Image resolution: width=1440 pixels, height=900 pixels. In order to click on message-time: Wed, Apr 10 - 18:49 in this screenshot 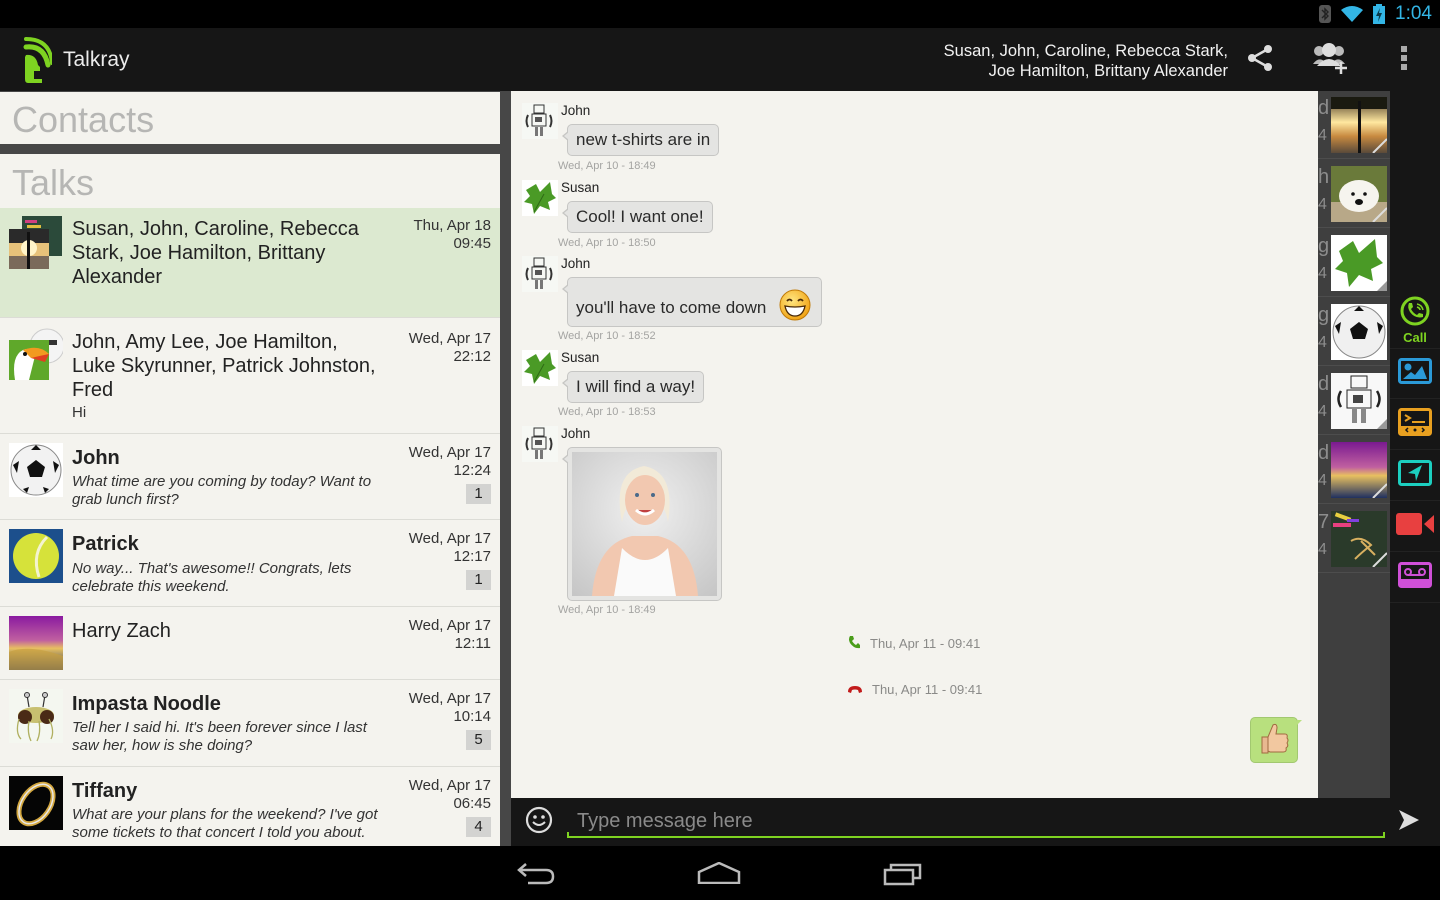, I will do `click(607, 610)`.